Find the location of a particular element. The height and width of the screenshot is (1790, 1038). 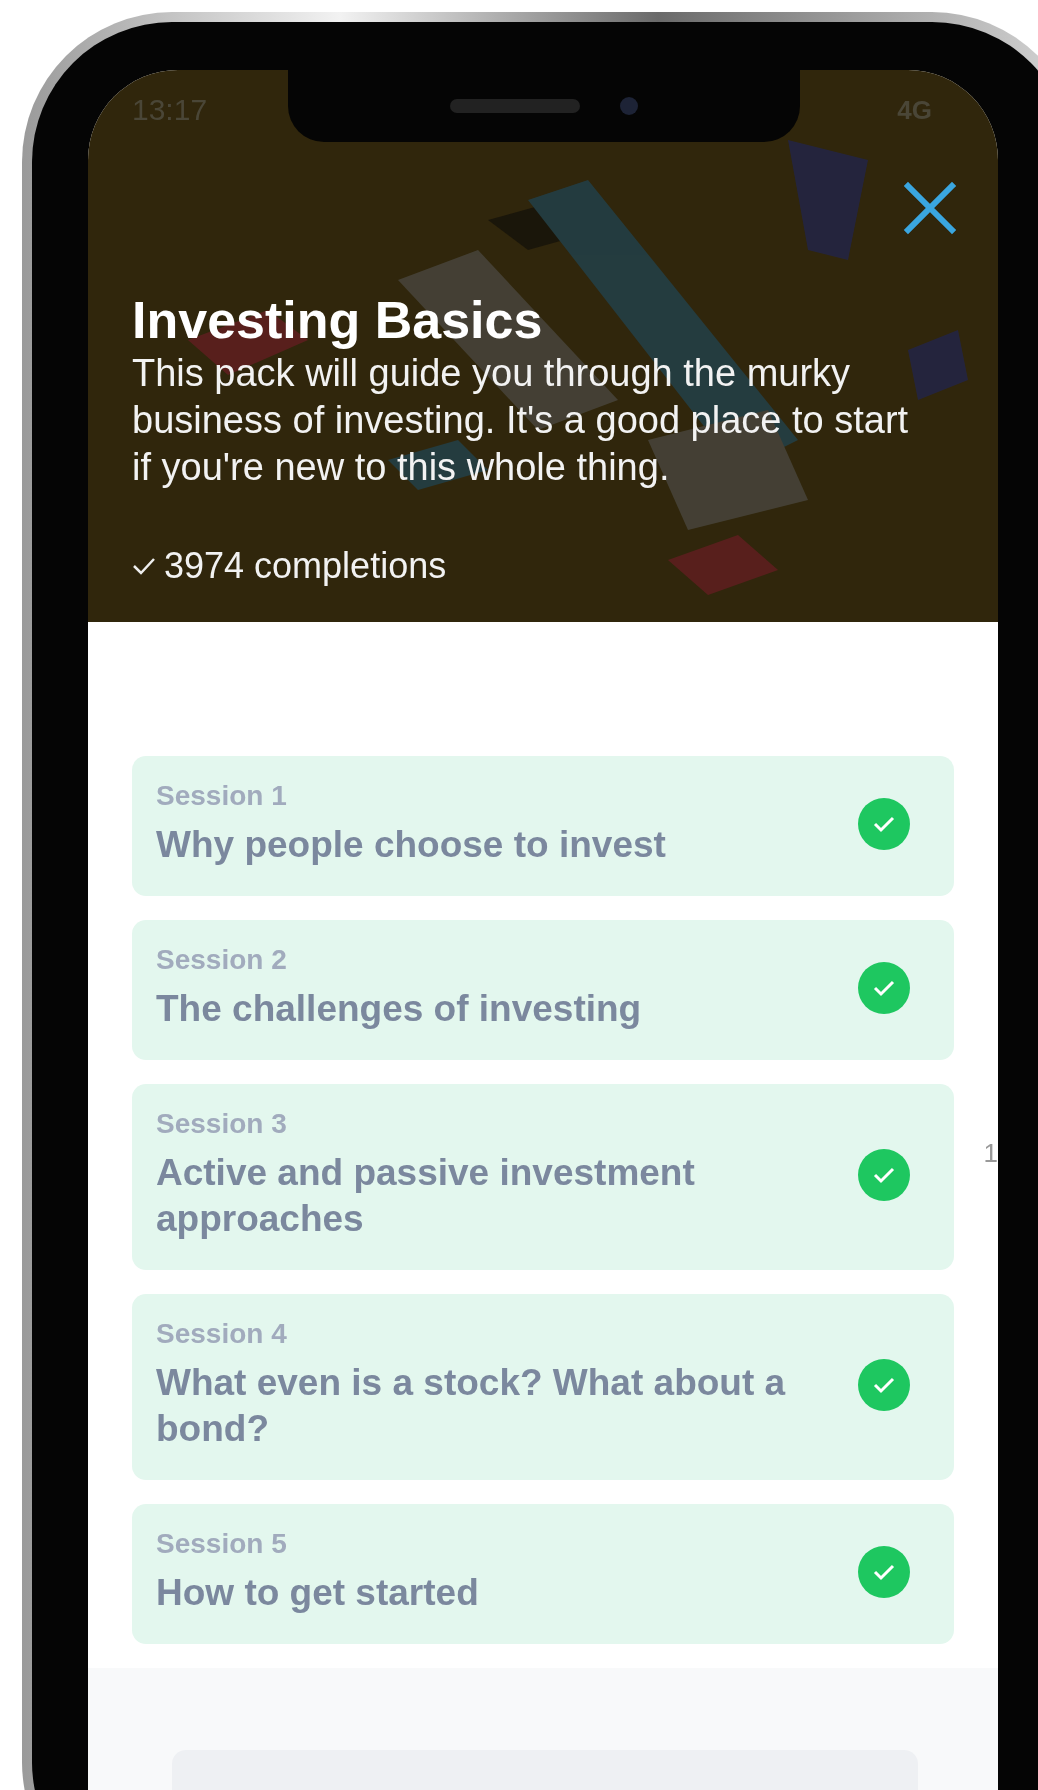

pack-title: Investing Basics is located at coordinates (338, 320).